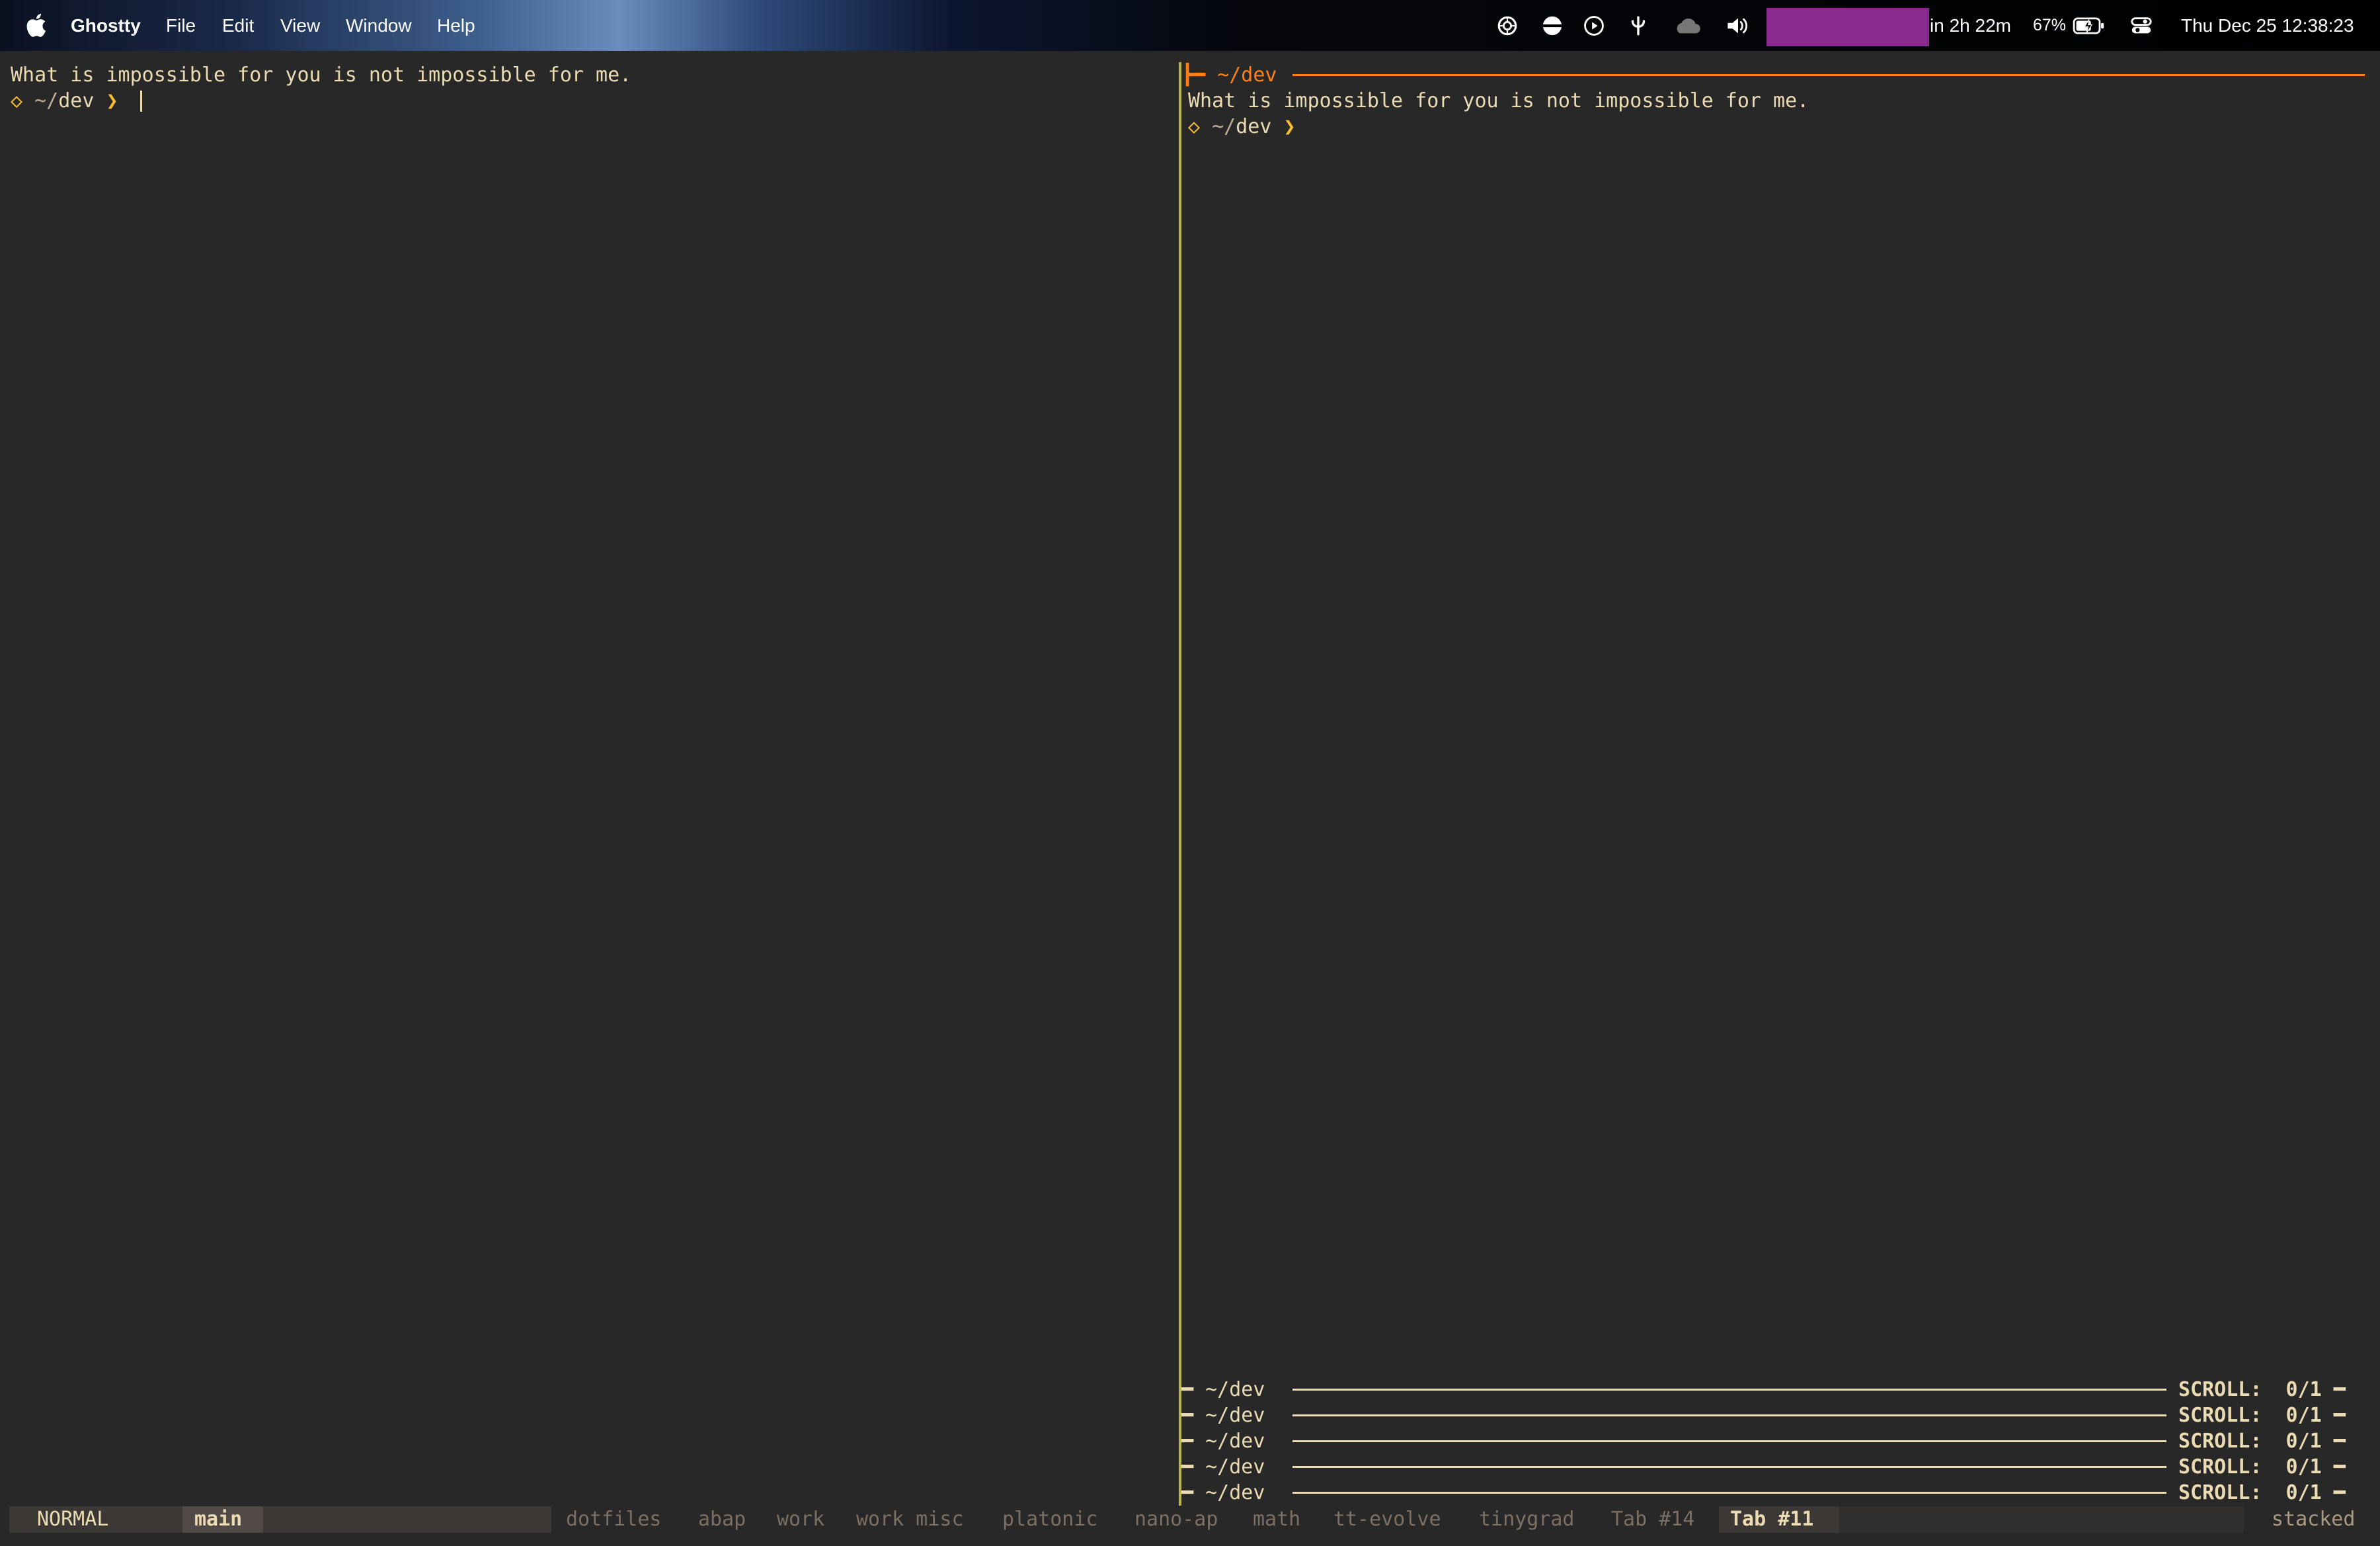  What do you see at coordinates (1738, 25) in the screenshot?
I see `volume-icon` at bounding box center [1738, 25].